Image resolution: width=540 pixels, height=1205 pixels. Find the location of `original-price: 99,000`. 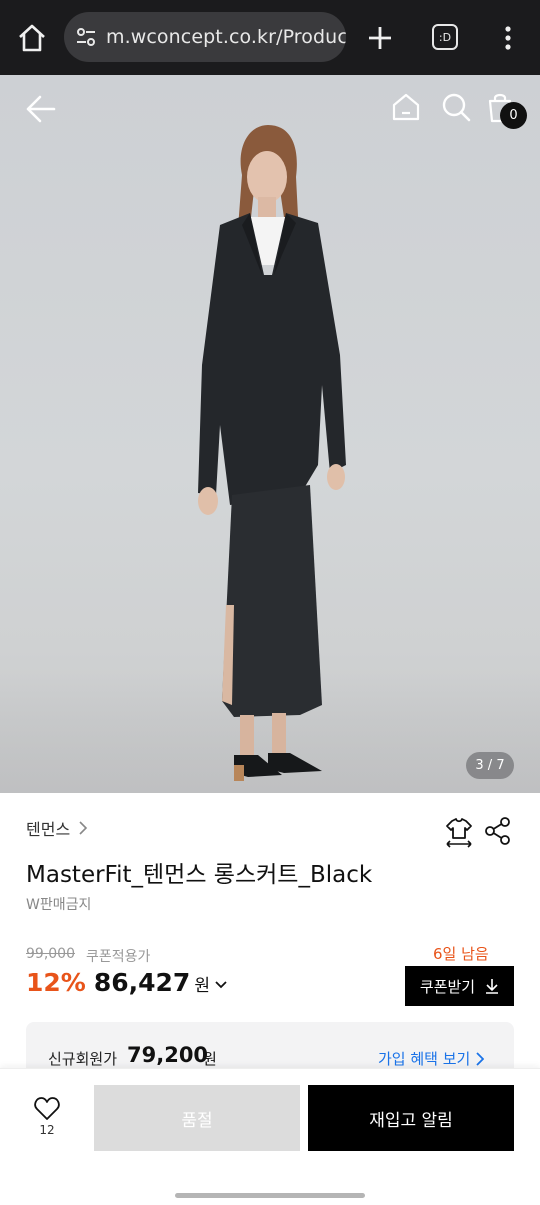

original-price: 99,000 is located at coordinates (50, 954).